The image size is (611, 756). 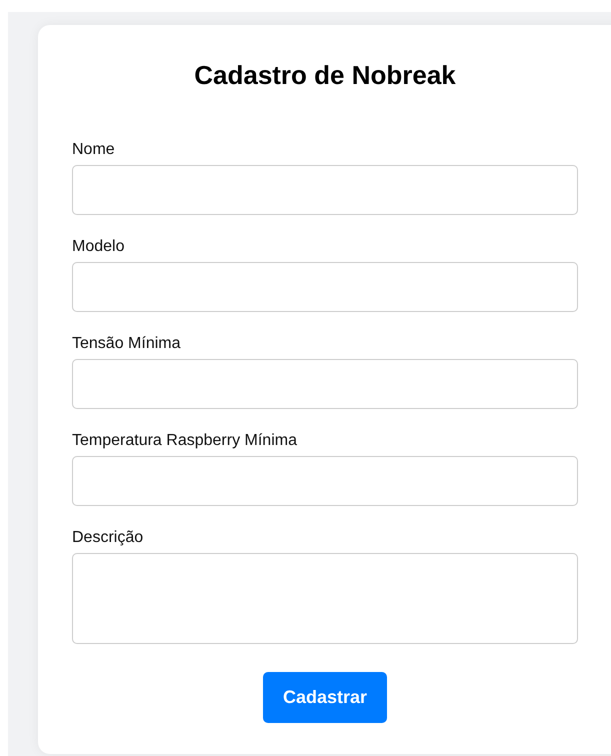 I want to click on field-label: Modelo, so click(x=98, y=247).